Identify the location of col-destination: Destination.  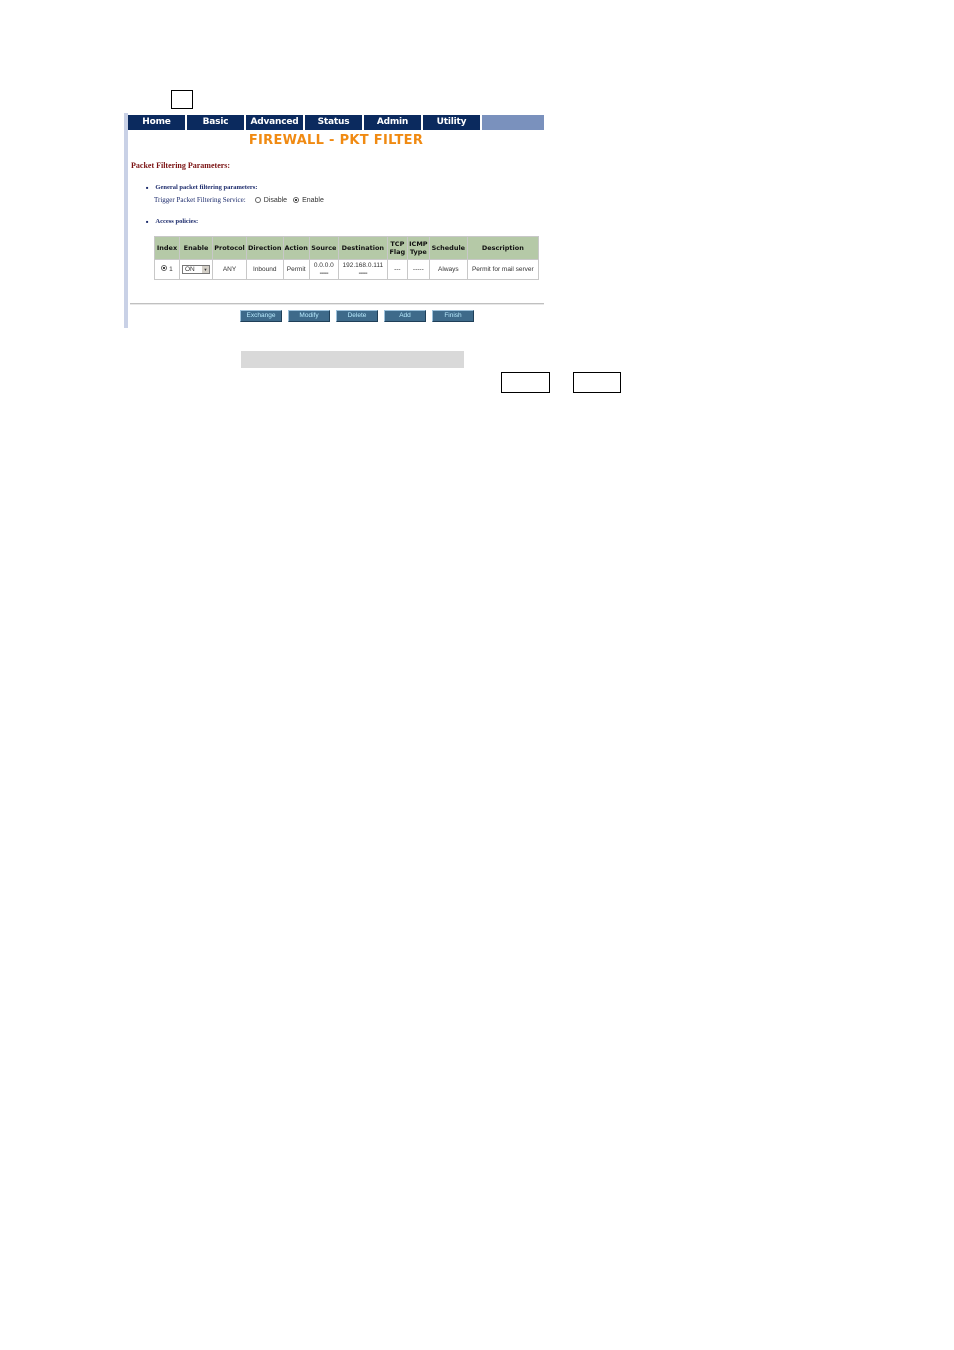
(362, 248).